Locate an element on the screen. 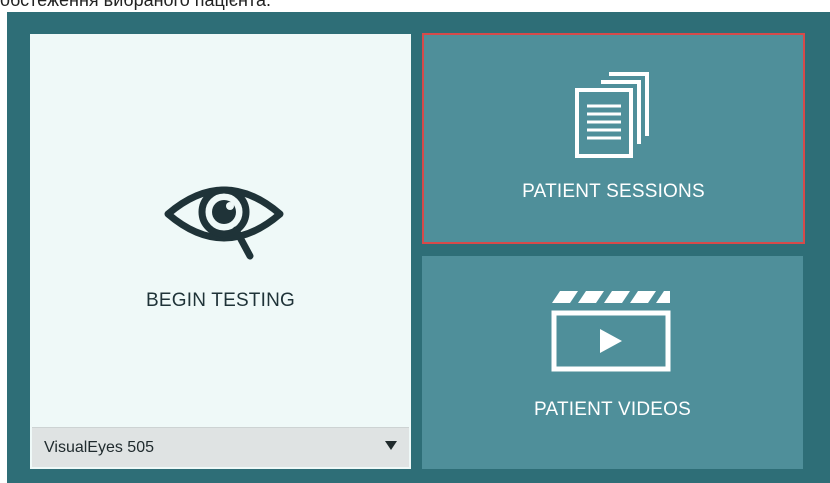 The image size is (830, 483). begin-testing-label: BEGIN TESTING is located at coordinates (220, 300).